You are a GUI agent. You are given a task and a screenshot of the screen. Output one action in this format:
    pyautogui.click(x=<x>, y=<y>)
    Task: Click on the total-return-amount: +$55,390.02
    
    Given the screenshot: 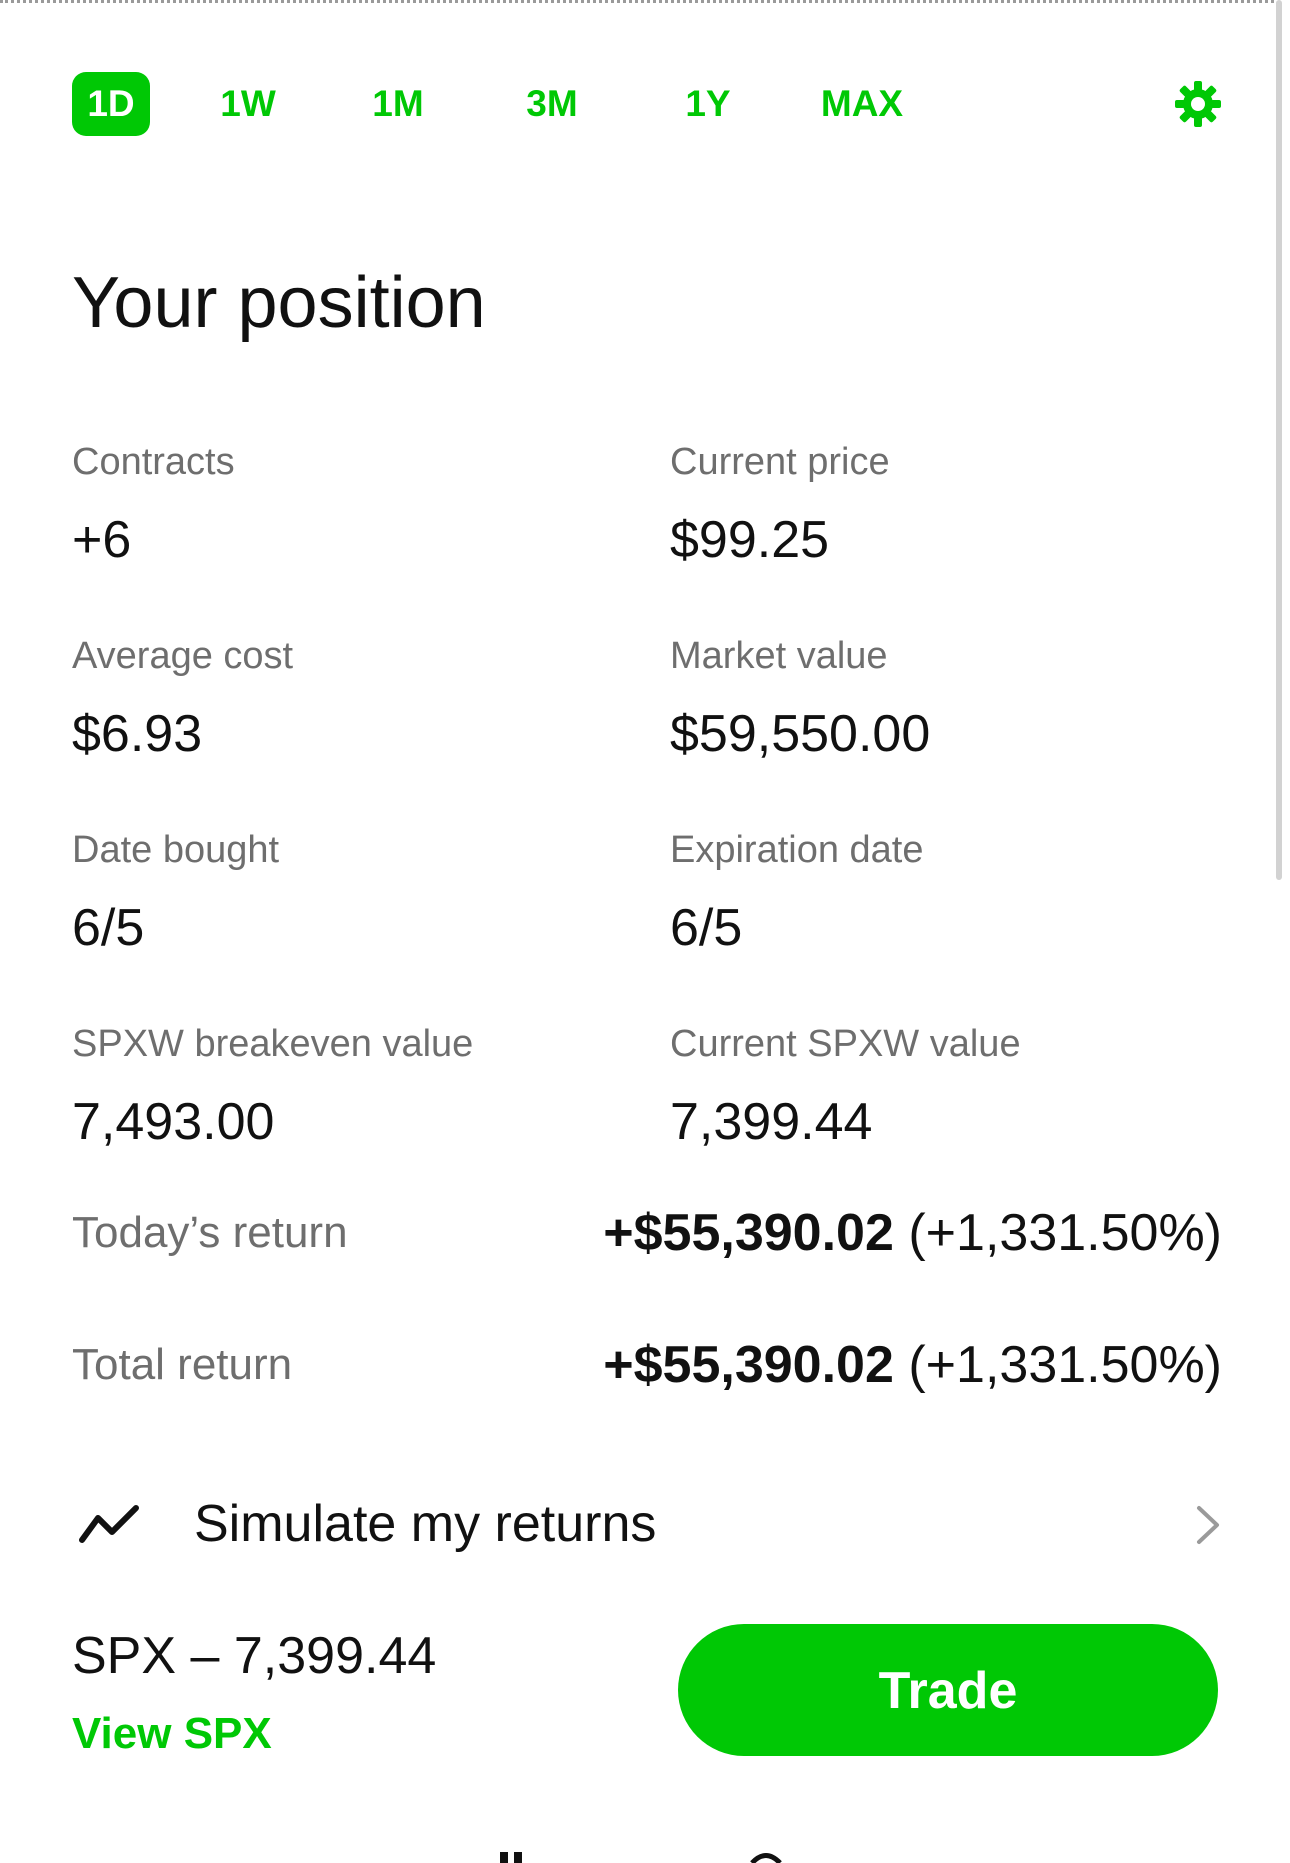 What is the action you would take?
    pyautogui.click(x=748, y=1365)
    